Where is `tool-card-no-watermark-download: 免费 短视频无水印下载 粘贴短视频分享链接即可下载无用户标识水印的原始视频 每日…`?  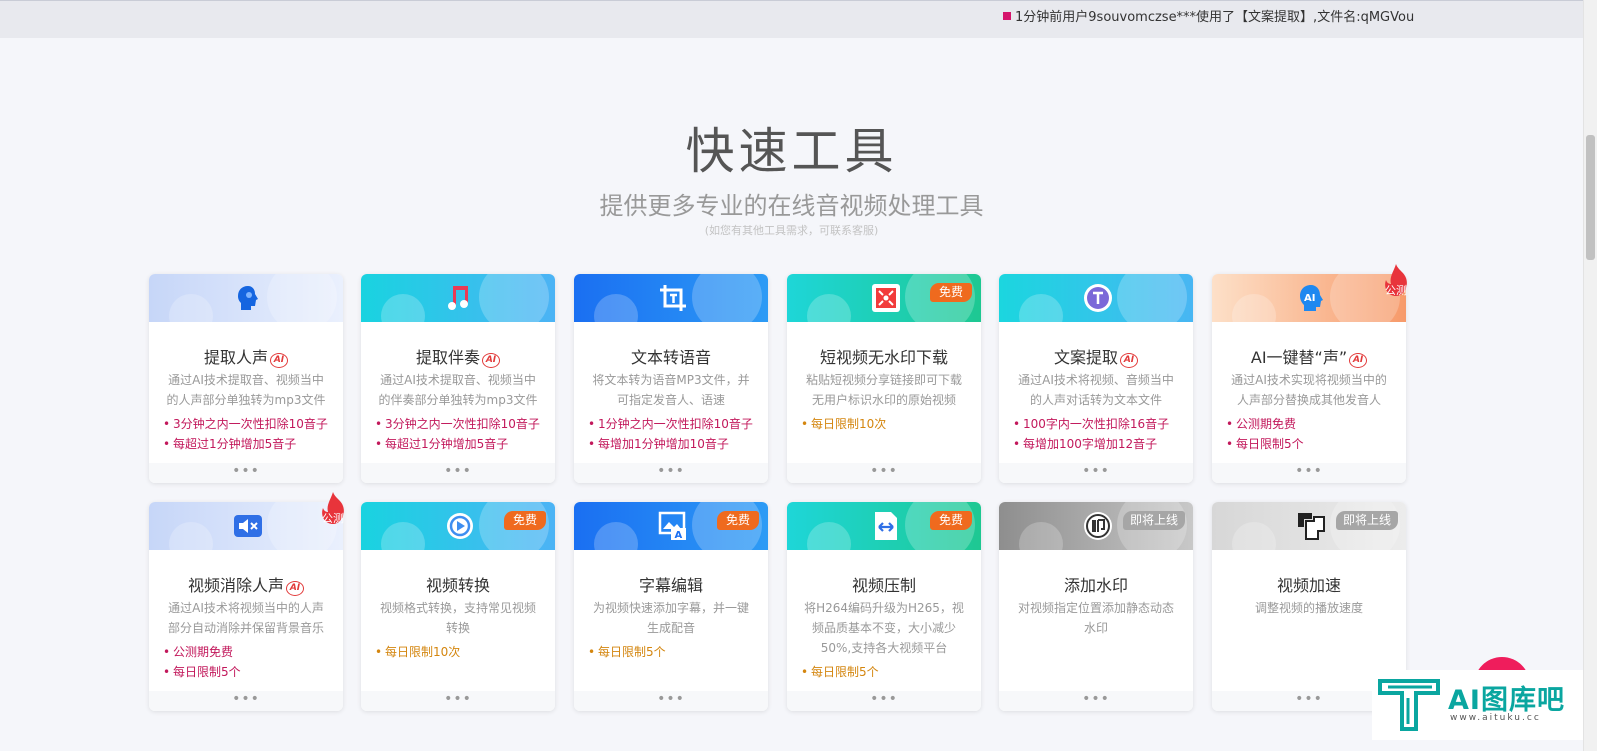 tool-card-no-watermark-download: 免费 短视频无水印下载 粘贴短视频分享链接即可下载无用户标识水印的原始视频 每日… is located at coordinates (884, 378).